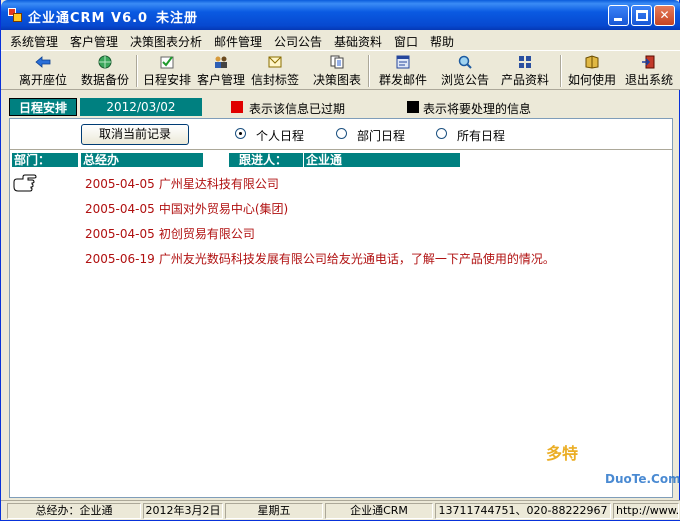 This screenshot has height=521, width=680. What do you see at coordinates (336, 80) in the screenshot?
I see `decision-chart-label: 决策图表` at bounding box center [336, 80].